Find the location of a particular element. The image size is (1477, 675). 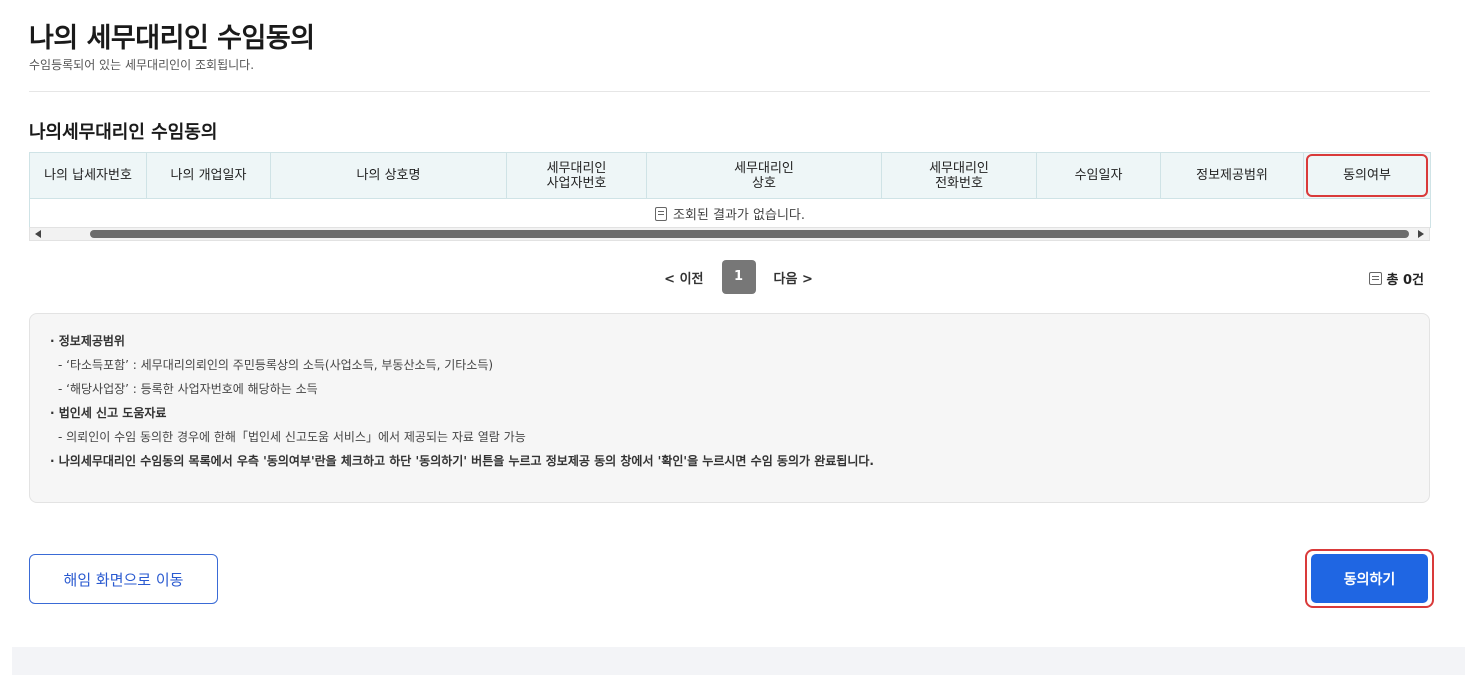

footer-band is located at coordinates (738, 661).